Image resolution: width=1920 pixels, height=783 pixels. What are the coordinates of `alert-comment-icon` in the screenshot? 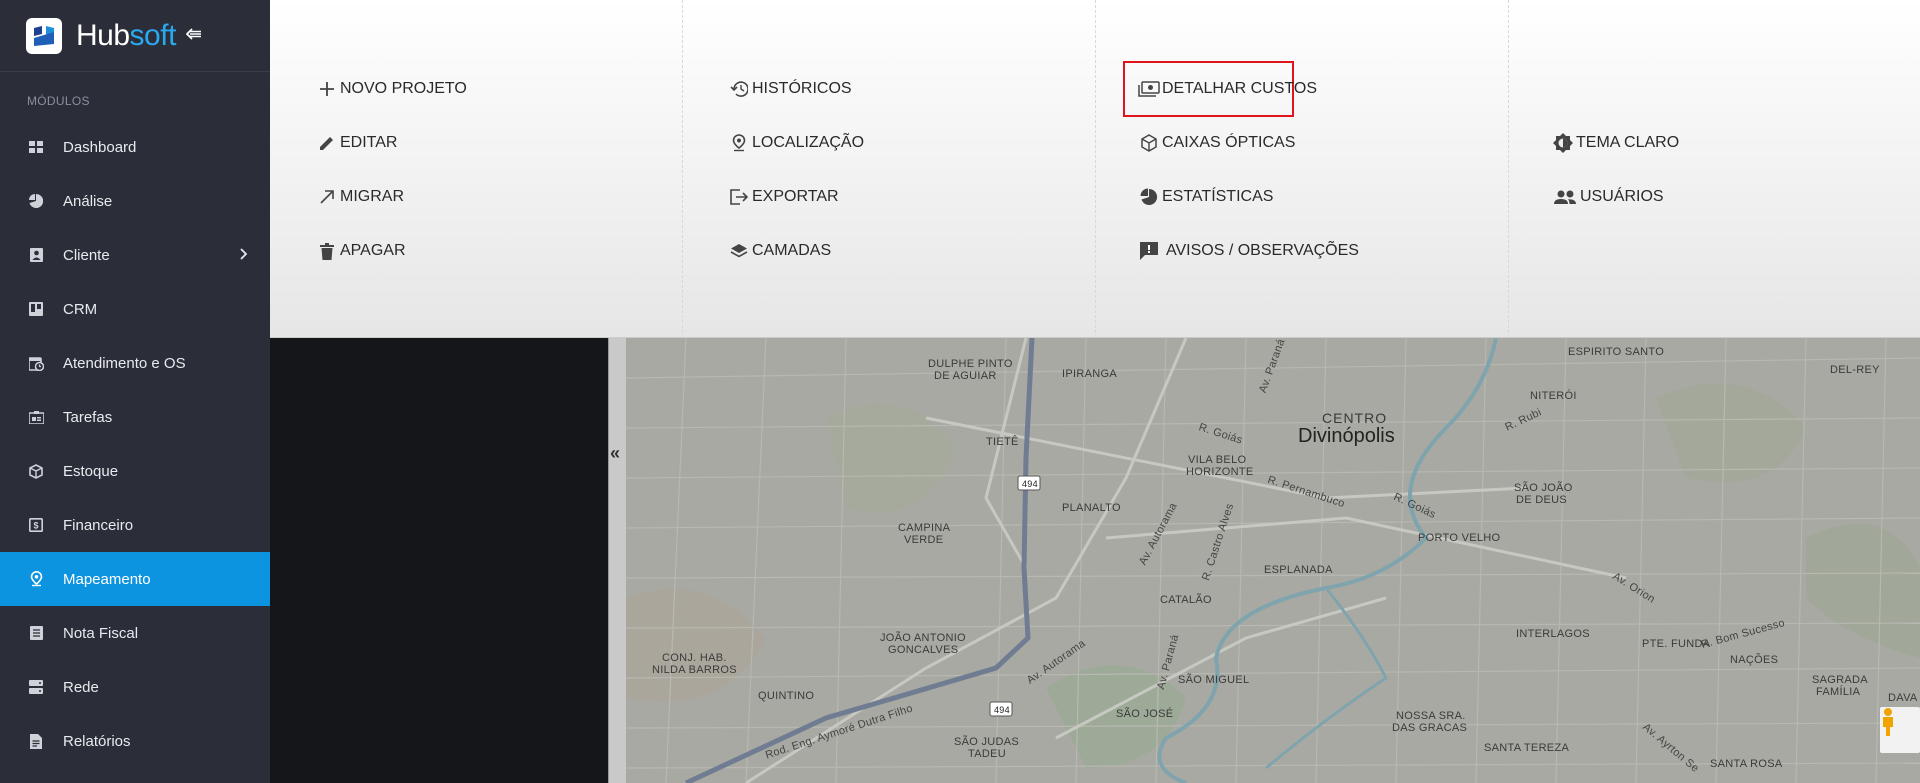 It's located at (1149, 251).